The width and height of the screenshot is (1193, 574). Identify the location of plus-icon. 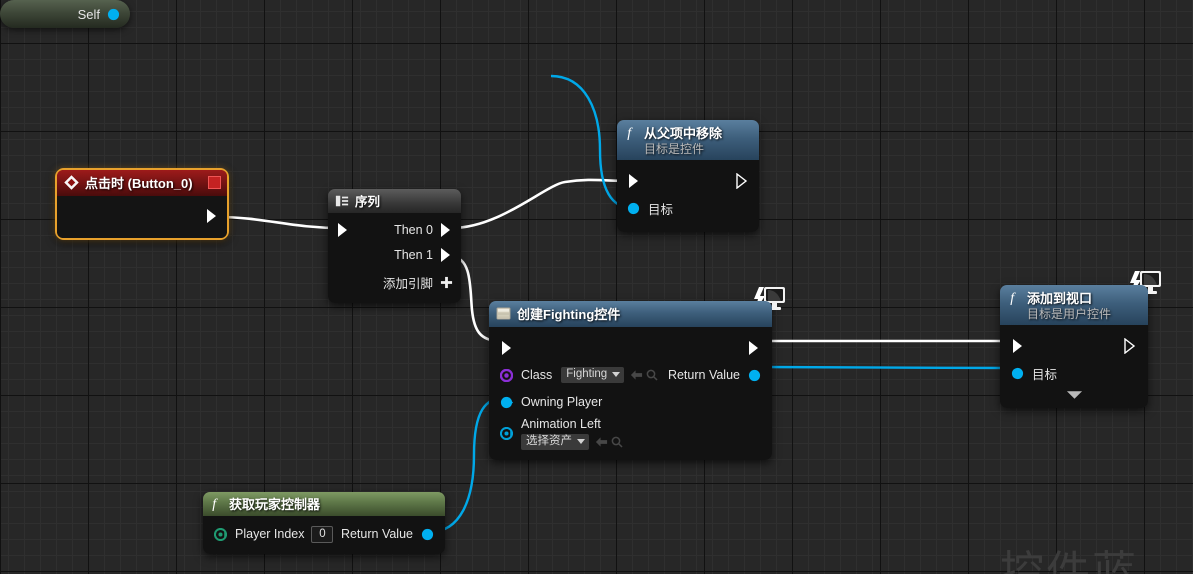
(446, 282).